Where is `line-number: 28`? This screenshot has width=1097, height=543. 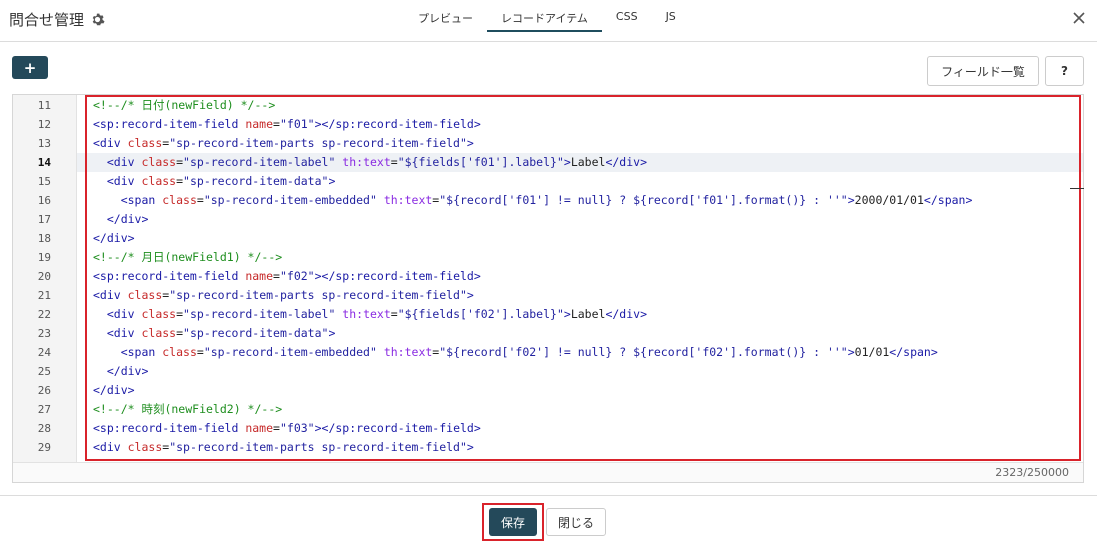
line-number: 28 is located at coordinates (44, 428).